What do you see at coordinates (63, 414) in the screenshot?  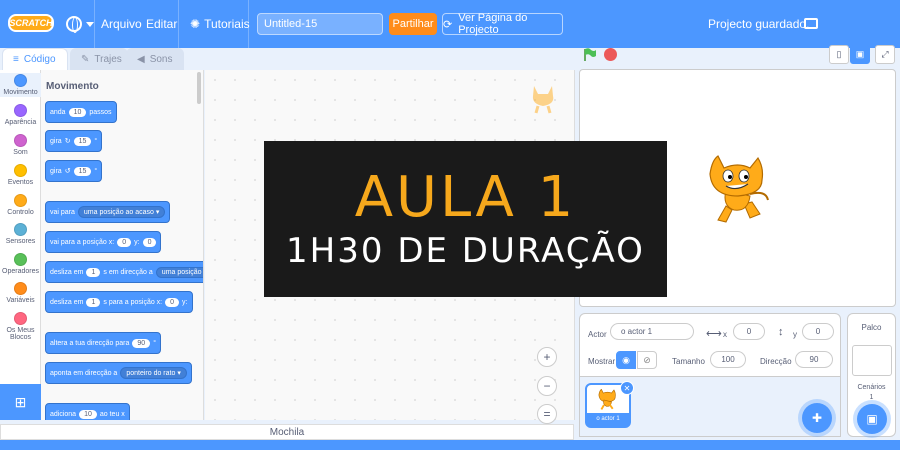 I see `block-text: adiciona` at bounding box center [63, 414].